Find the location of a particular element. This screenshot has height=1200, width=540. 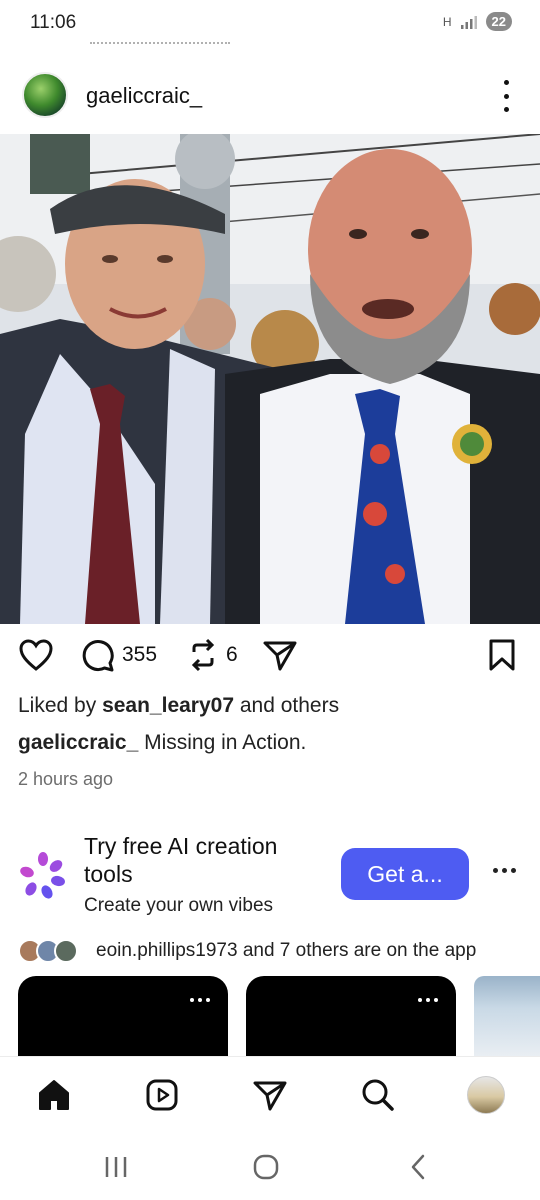

status-icons: H 22 is located at coordinates (477, 21).